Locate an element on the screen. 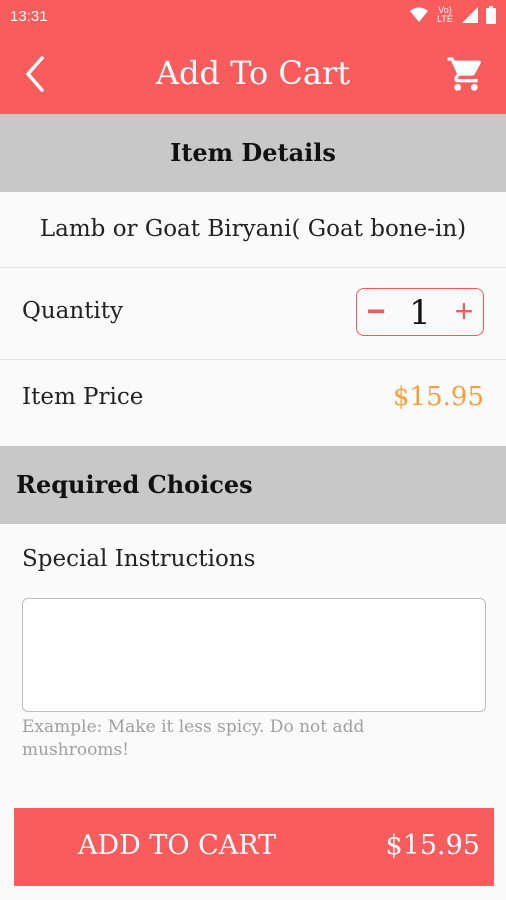  page-title: Add To Cart is located at coordinates (253, 73).